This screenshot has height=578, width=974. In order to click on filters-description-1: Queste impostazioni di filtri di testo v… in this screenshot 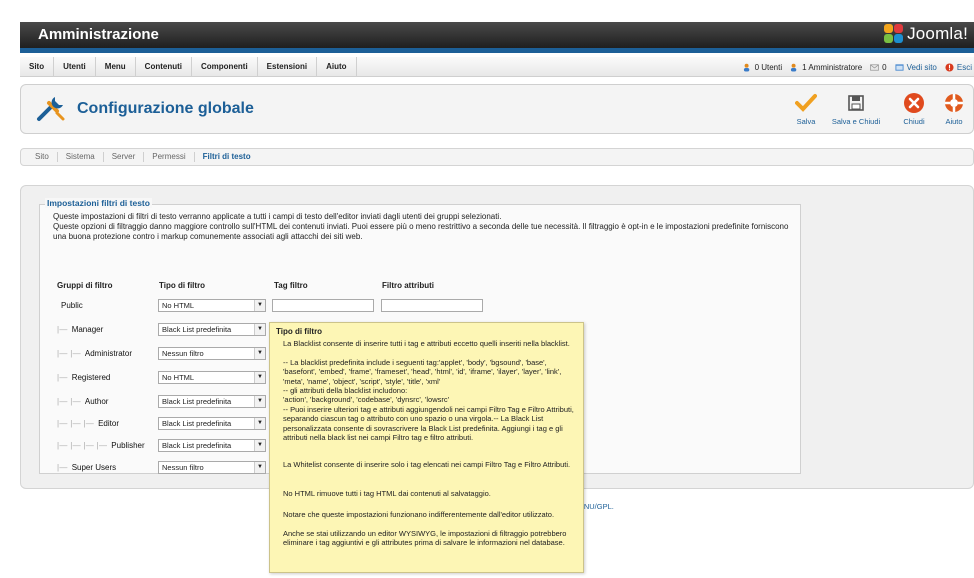, I will do `click(277, 216)`.